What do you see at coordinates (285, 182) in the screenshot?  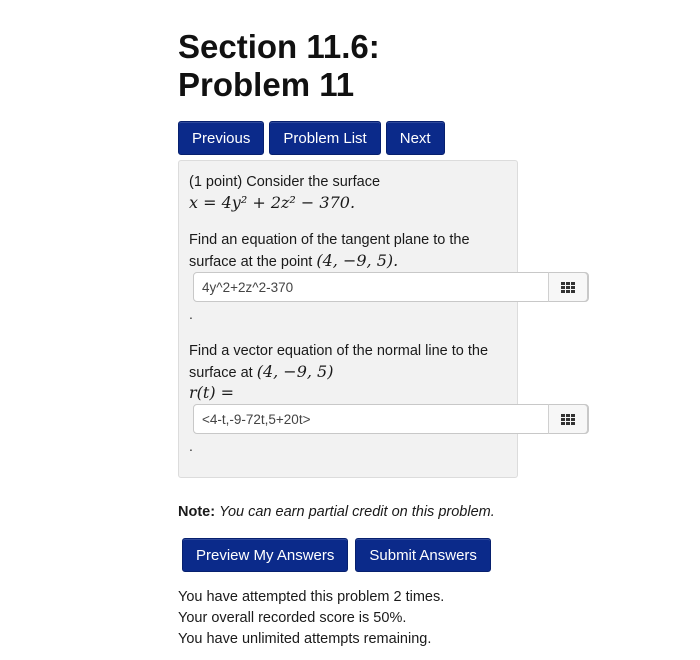 I see `problem-intro: (1 point) Consider the surface` at bounding box center [285, 182].